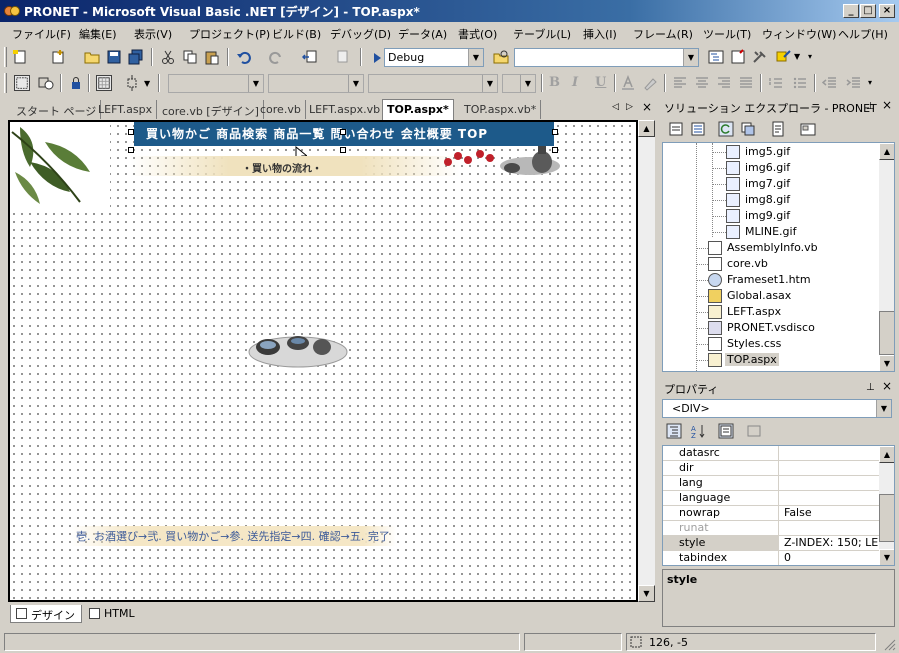 This screenshot has height=653, width=899. What do you see at coordinates (676, 129) in the screenshot?
I see `properties-icon` at bounding box center [676, 129].